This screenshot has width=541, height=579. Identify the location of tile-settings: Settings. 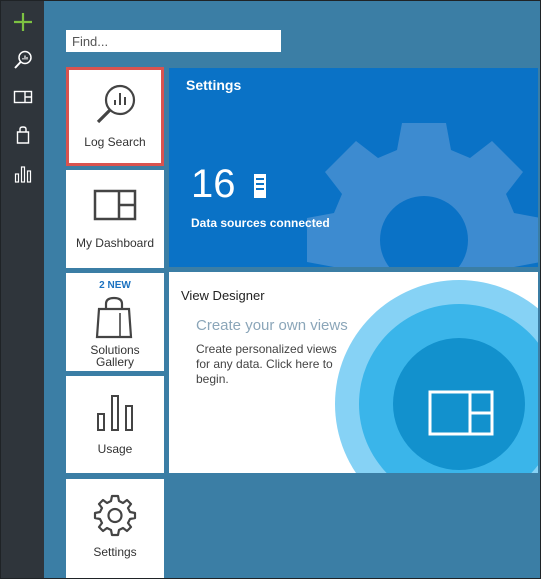
(115, 528).